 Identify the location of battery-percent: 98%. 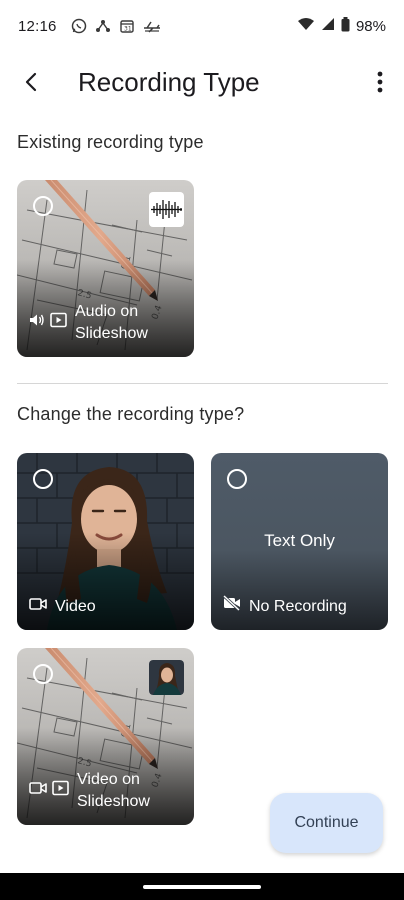
(370, 26).